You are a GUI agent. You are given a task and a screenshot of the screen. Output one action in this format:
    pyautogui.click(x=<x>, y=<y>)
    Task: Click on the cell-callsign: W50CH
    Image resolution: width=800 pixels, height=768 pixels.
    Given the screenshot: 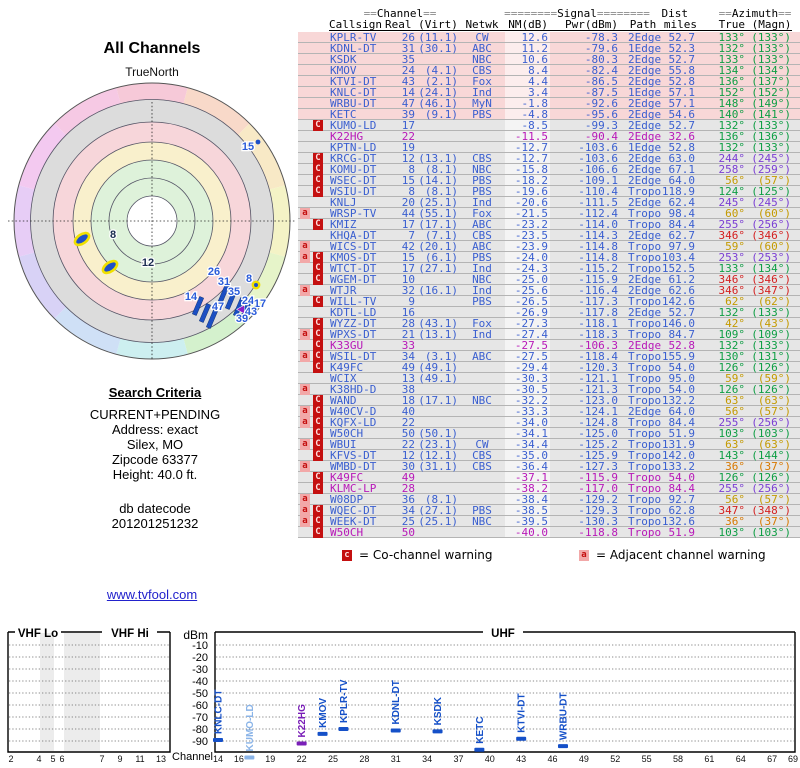 What is the action you would take?
    pyautogui.click(x=347, y=532)
    